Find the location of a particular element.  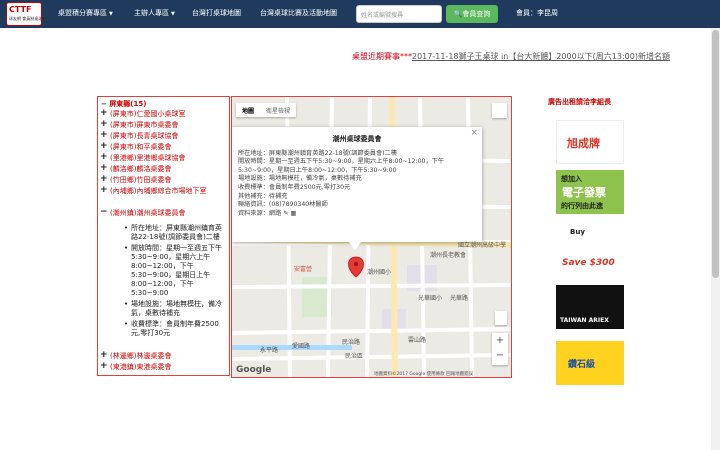

ad-banner-4: TAIWAN ARIEX is located at coordinates (590, 307).